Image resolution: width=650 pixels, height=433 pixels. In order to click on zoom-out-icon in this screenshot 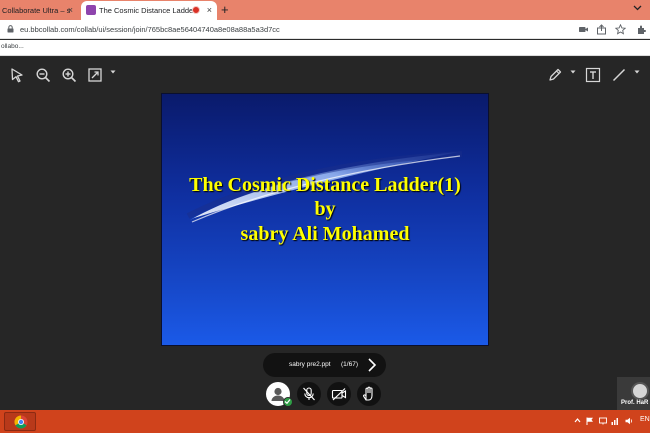, I will do `click(43, 75)`.